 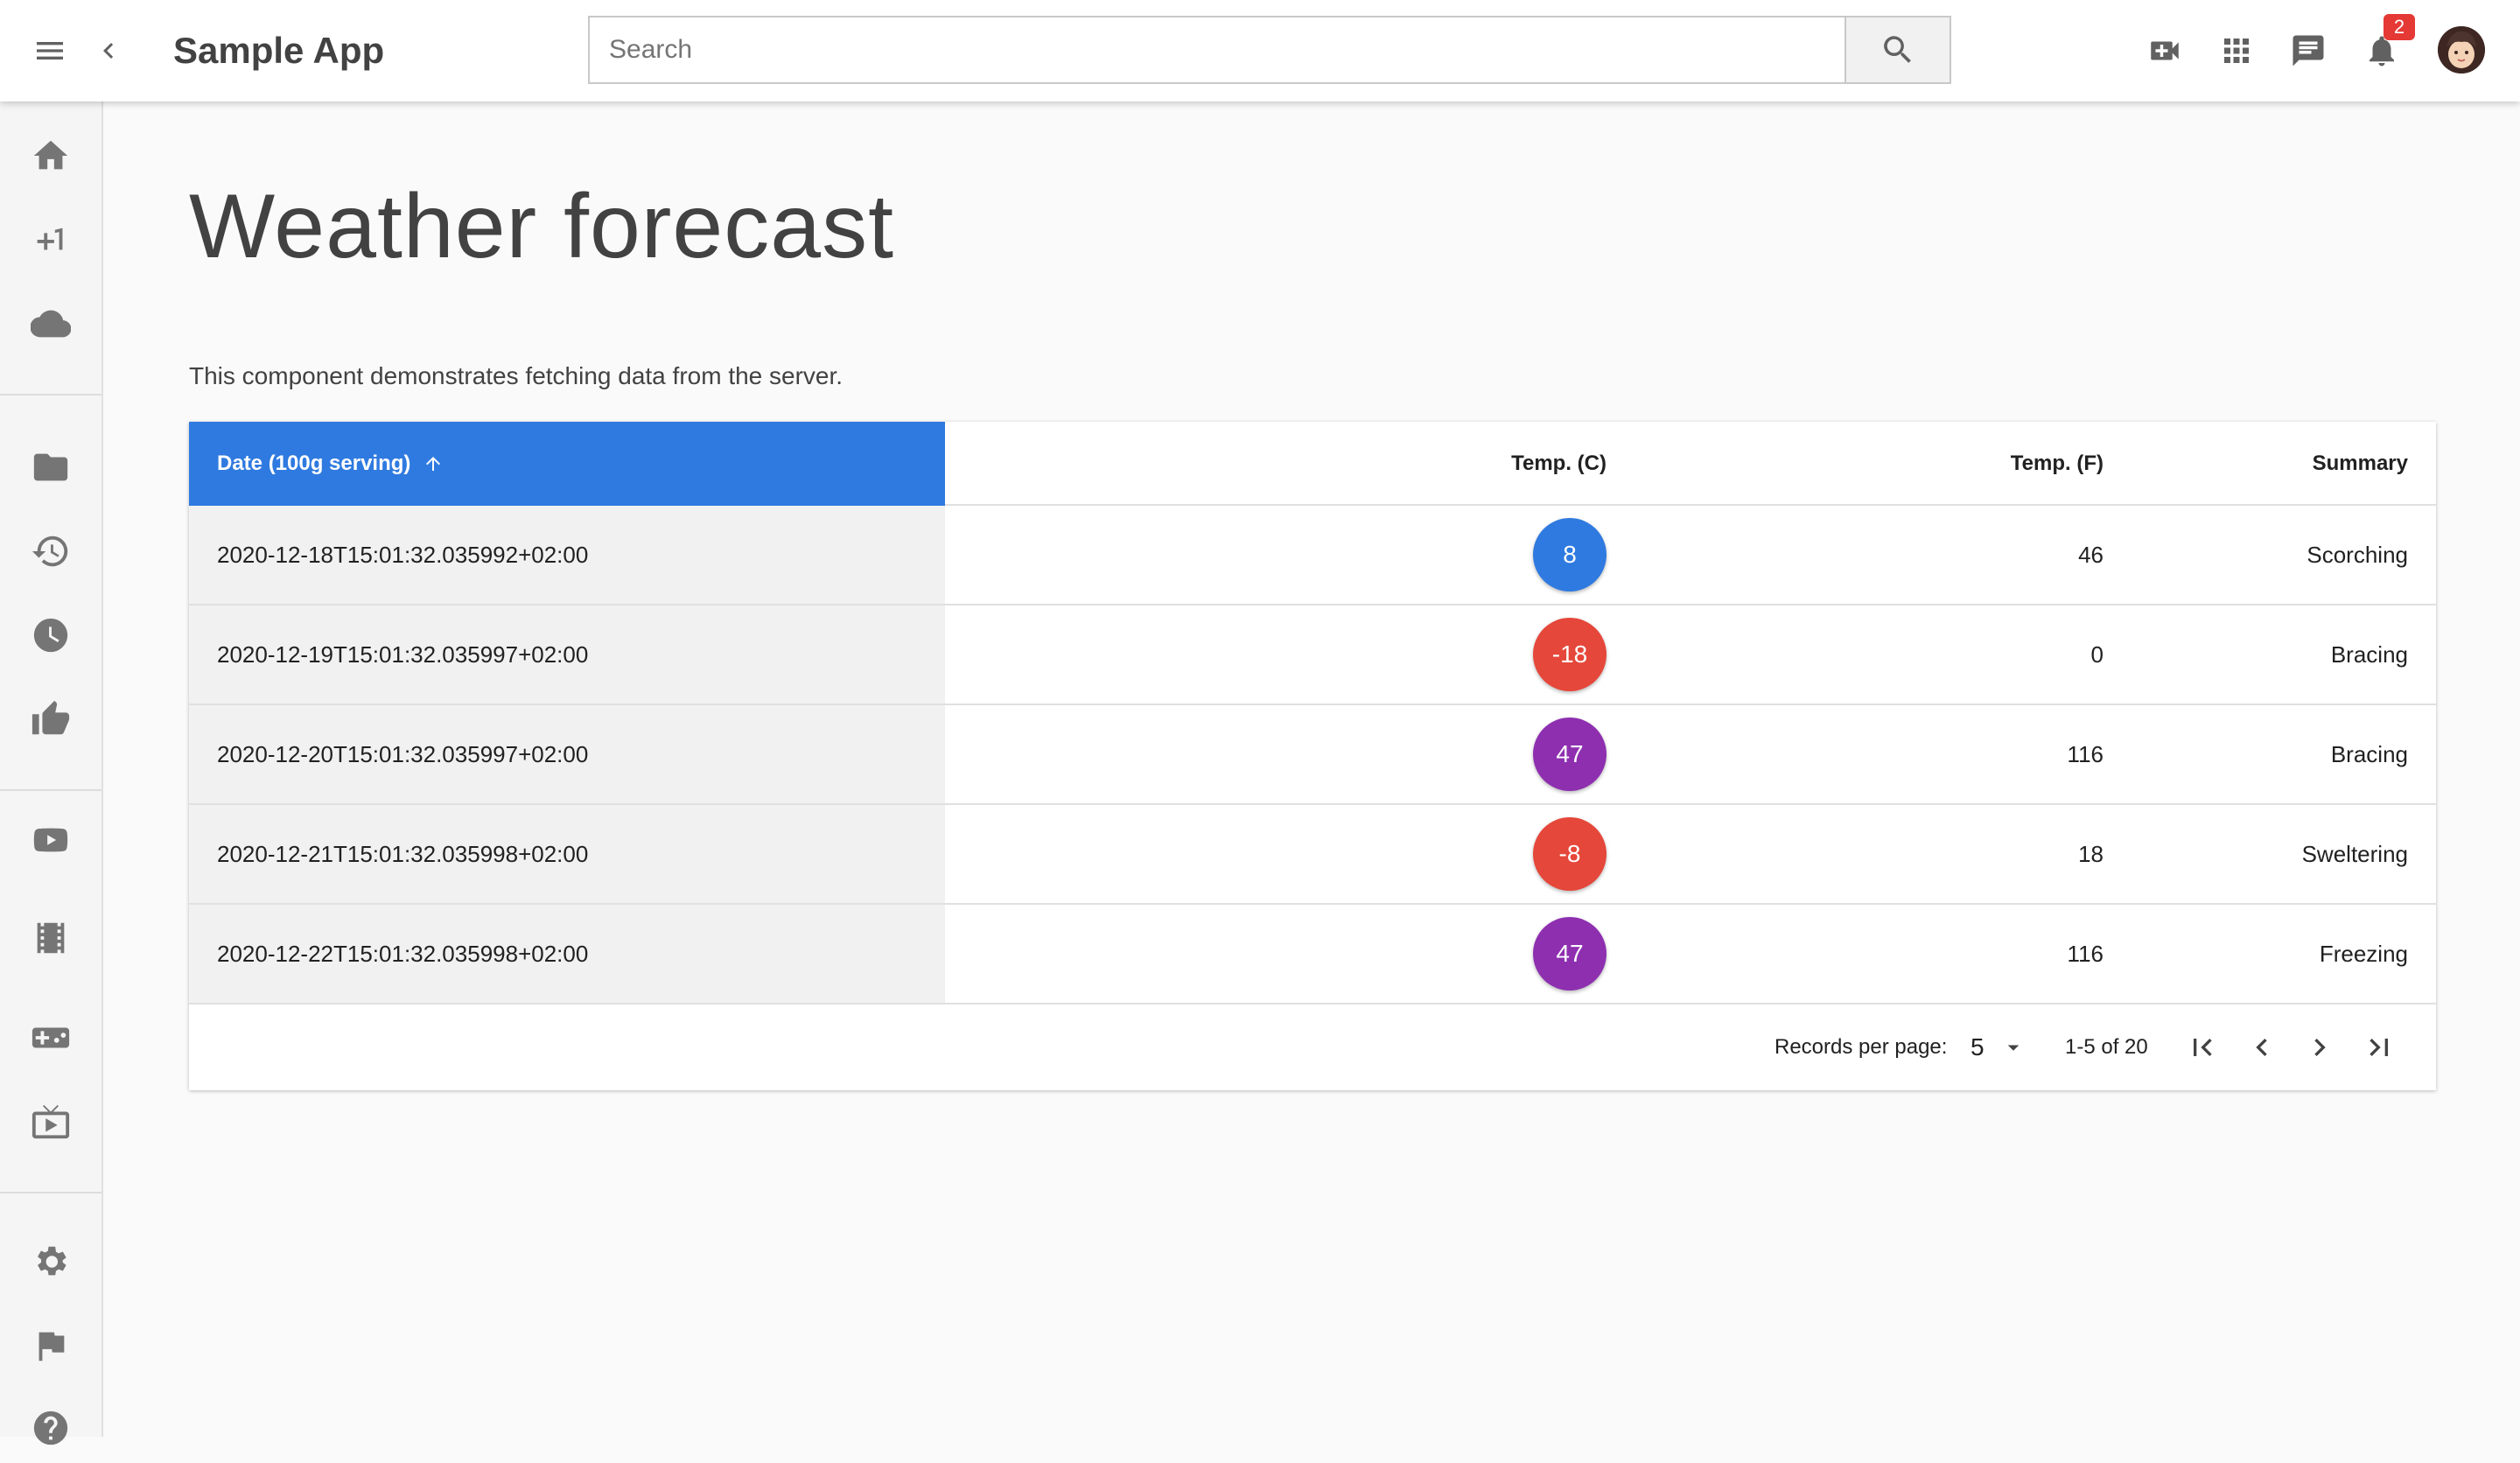 I want to click on temp-c-badge: -8, so click(x=1569, y=854).